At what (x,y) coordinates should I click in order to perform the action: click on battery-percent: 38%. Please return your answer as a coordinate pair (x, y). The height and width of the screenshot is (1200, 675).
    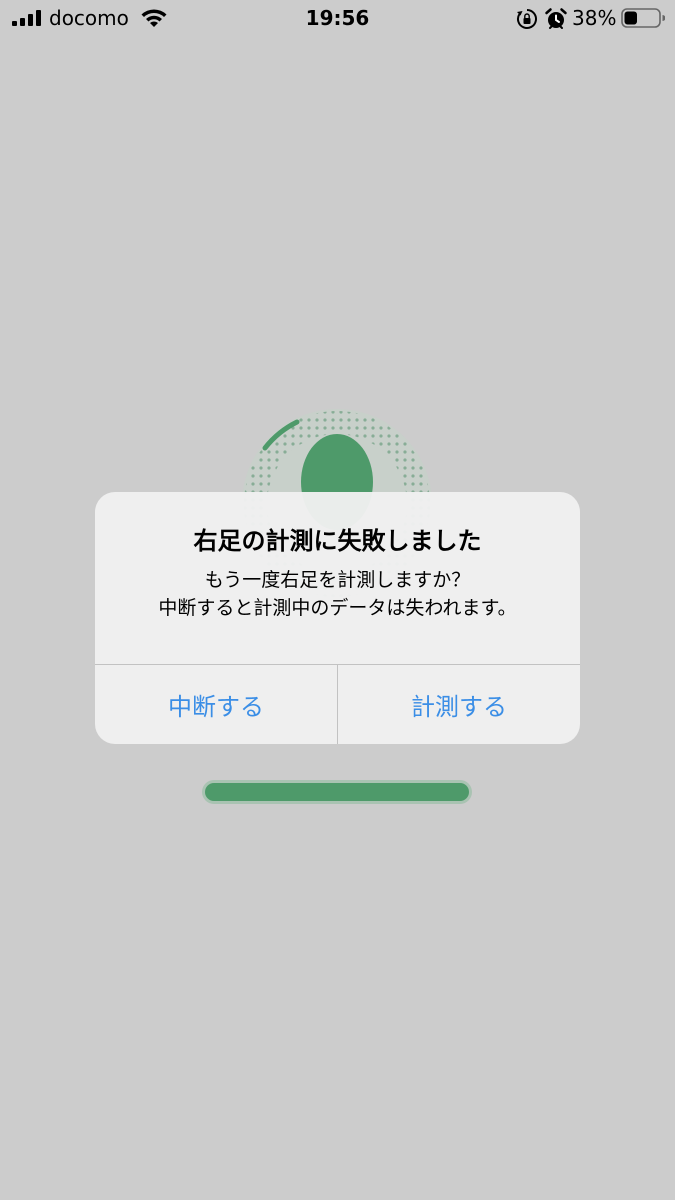
    Looking at the image, I should click on (594, 18).